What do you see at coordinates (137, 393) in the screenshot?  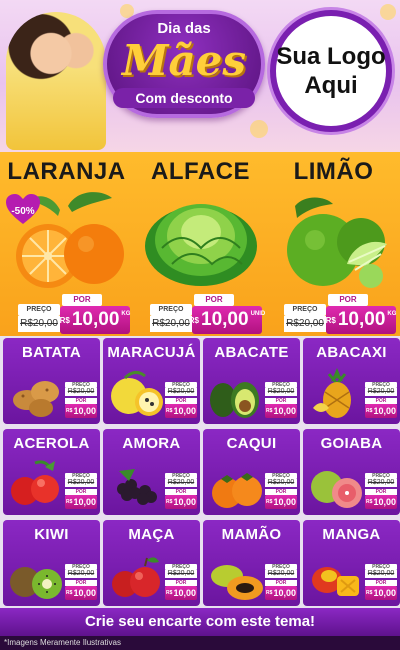 I see `passion-fruit-icon` at bounding box center [137, 393].